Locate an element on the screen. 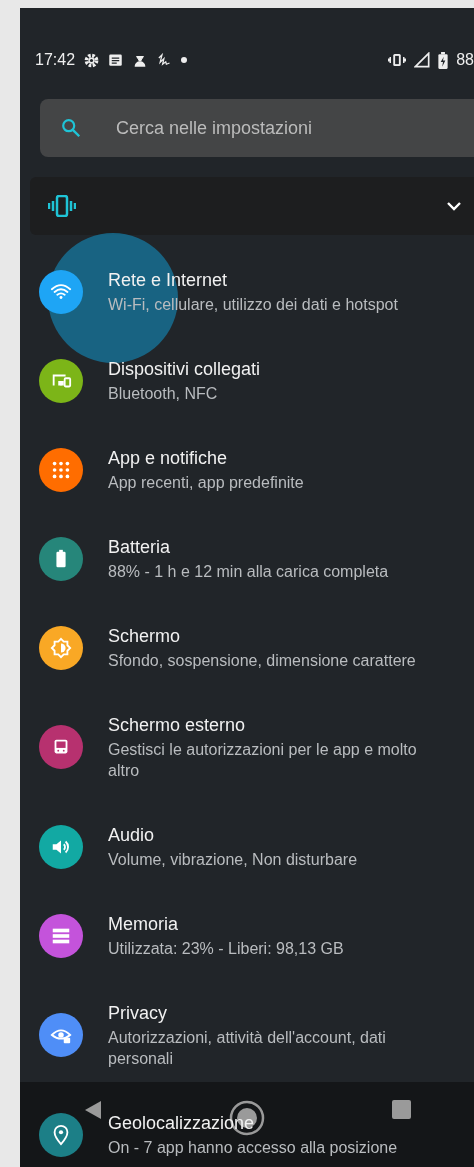  settings-item: Schermo esterno Gestisci le autorizzazioni per le app e molto altro is located at coordinates (247, 747).